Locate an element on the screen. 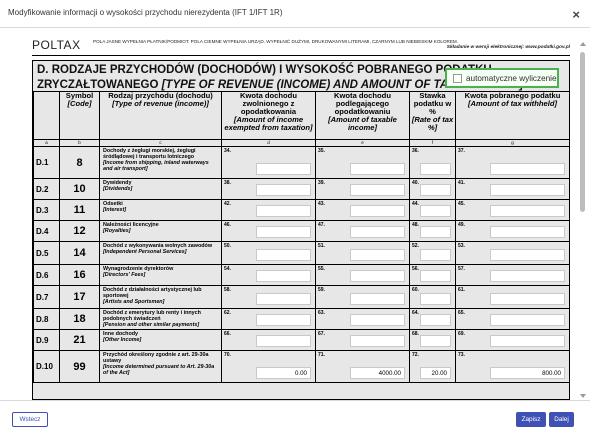 The image size is (590, 439). field-cell: 63. is located at coordinates (362, 319).